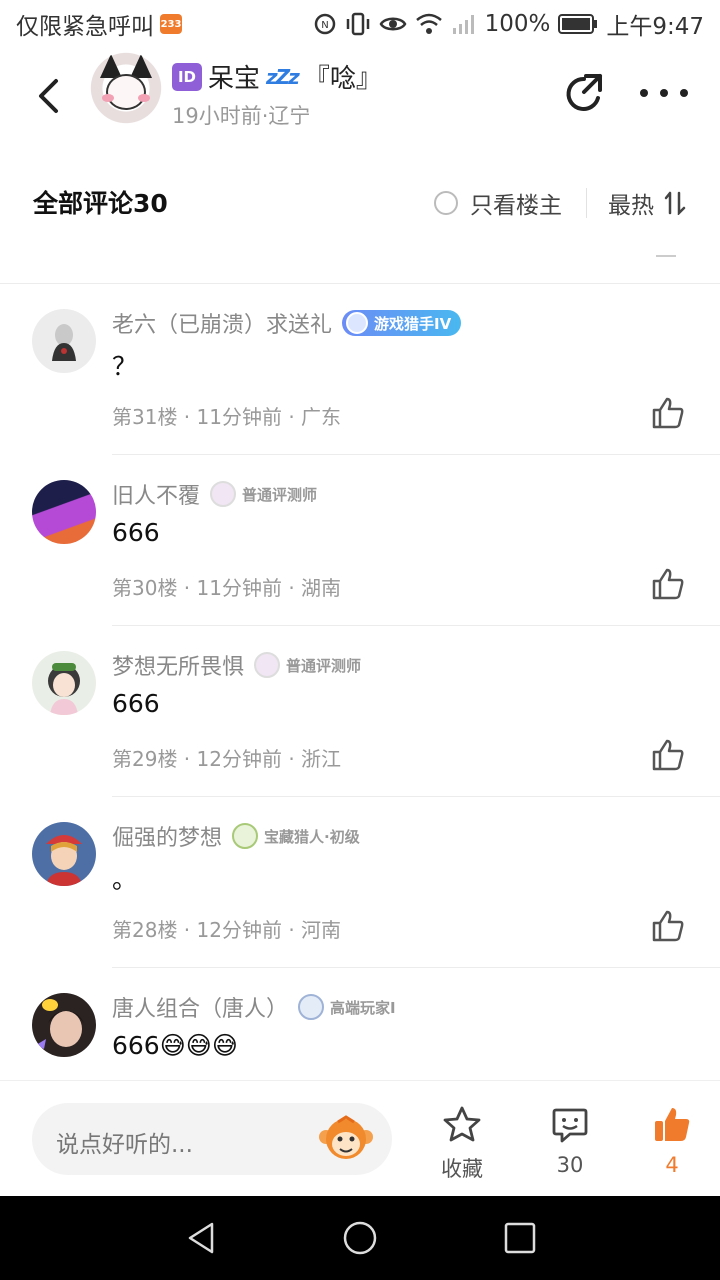 The height and width of the screenshot is (1280, 720). I want to click on sleep-zzz-icon: zZz, so click(283, 76).